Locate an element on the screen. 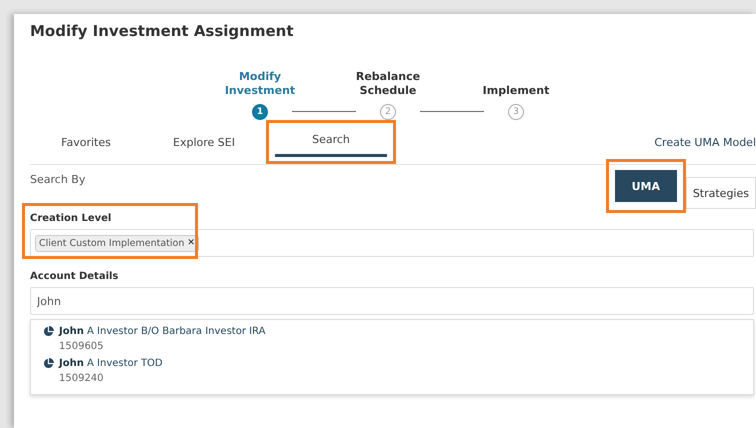 This screenshot has height=428, width=756. step-number: 2 is located at coordinates (388, 112).